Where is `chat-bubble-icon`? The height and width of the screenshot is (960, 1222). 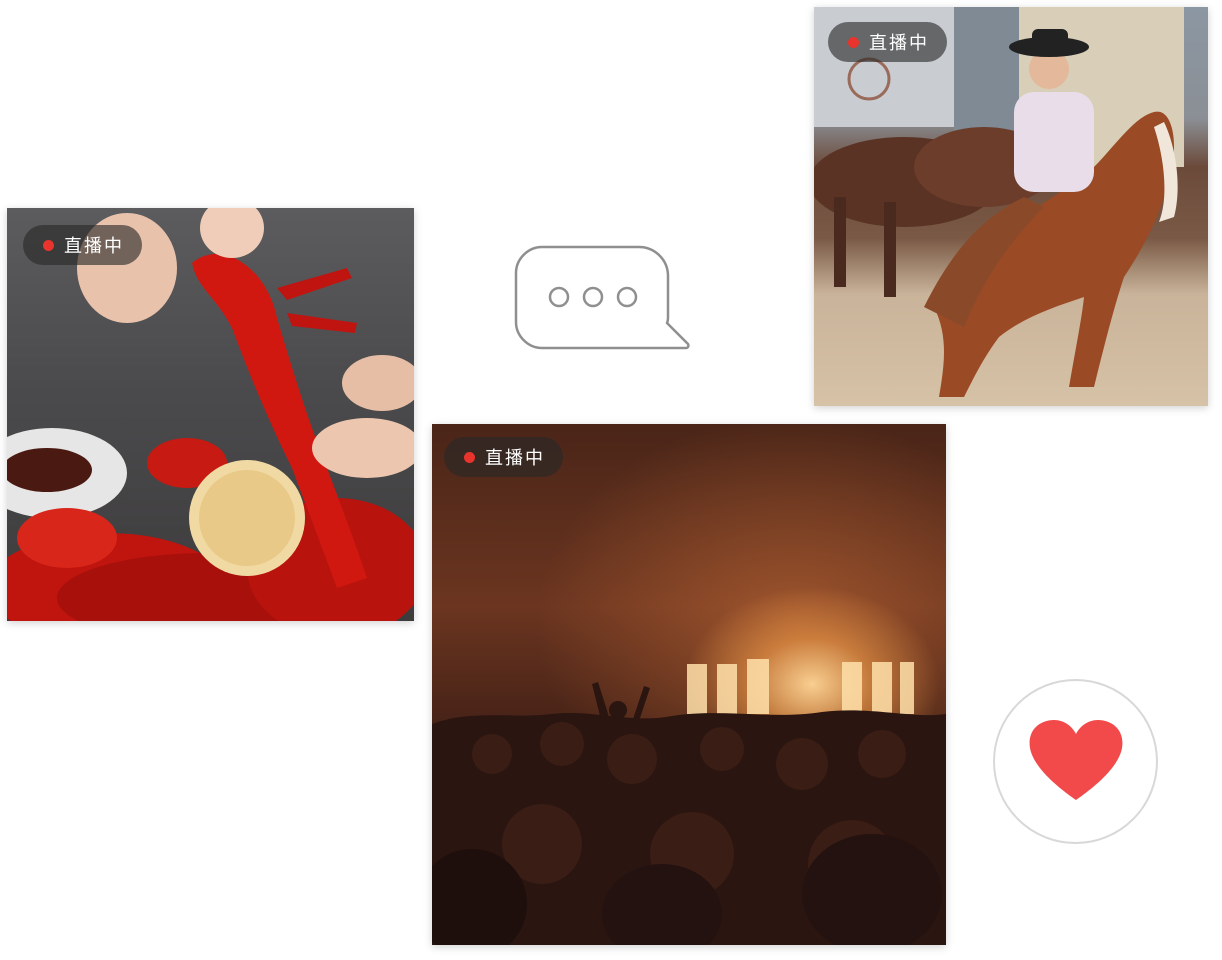
chat-bubble-icon is located at coordinates (603, 298).